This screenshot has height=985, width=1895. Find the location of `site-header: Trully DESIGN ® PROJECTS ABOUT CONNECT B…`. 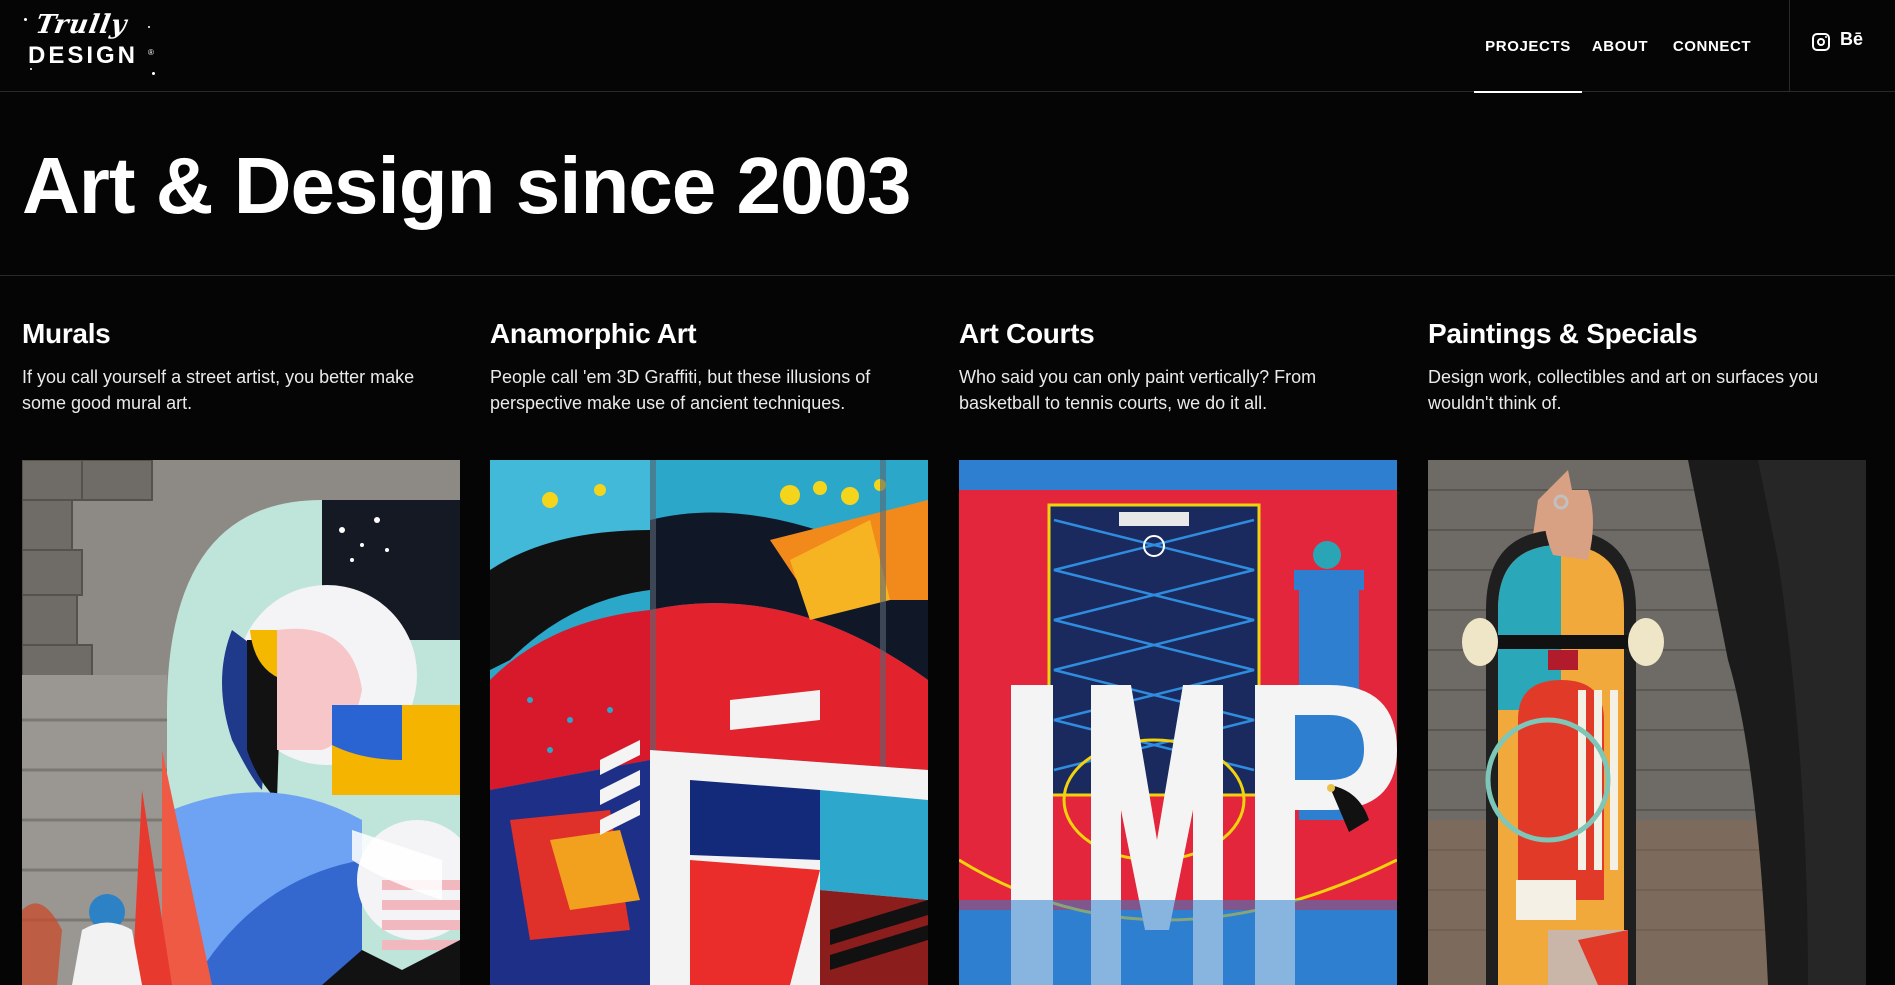

site-header: Trully DESIGN ® PROJECTS ABOUT CONNECT B… is located at coordinates (947, 46).